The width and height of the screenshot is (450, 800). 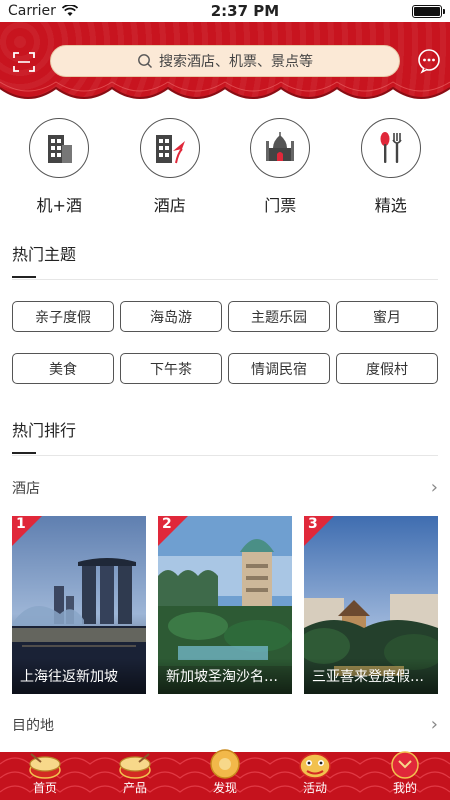 I want to click on tab-events: 活动, so click(x=315, y=768).